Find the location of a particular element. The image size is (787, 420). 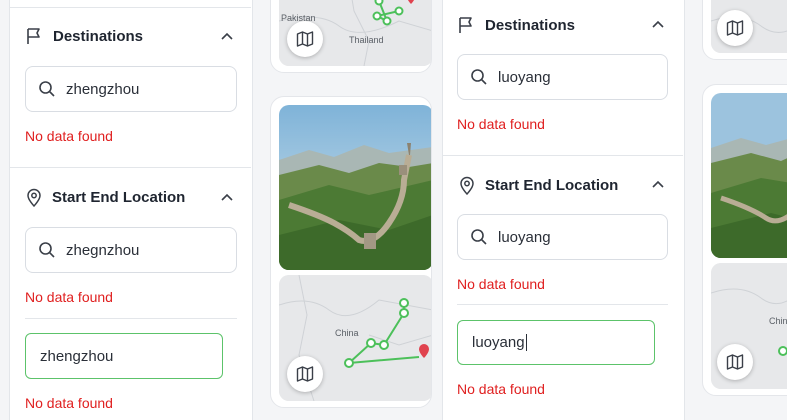

tour-card: Pakistan Thailand is located at coordinates (351, 36).